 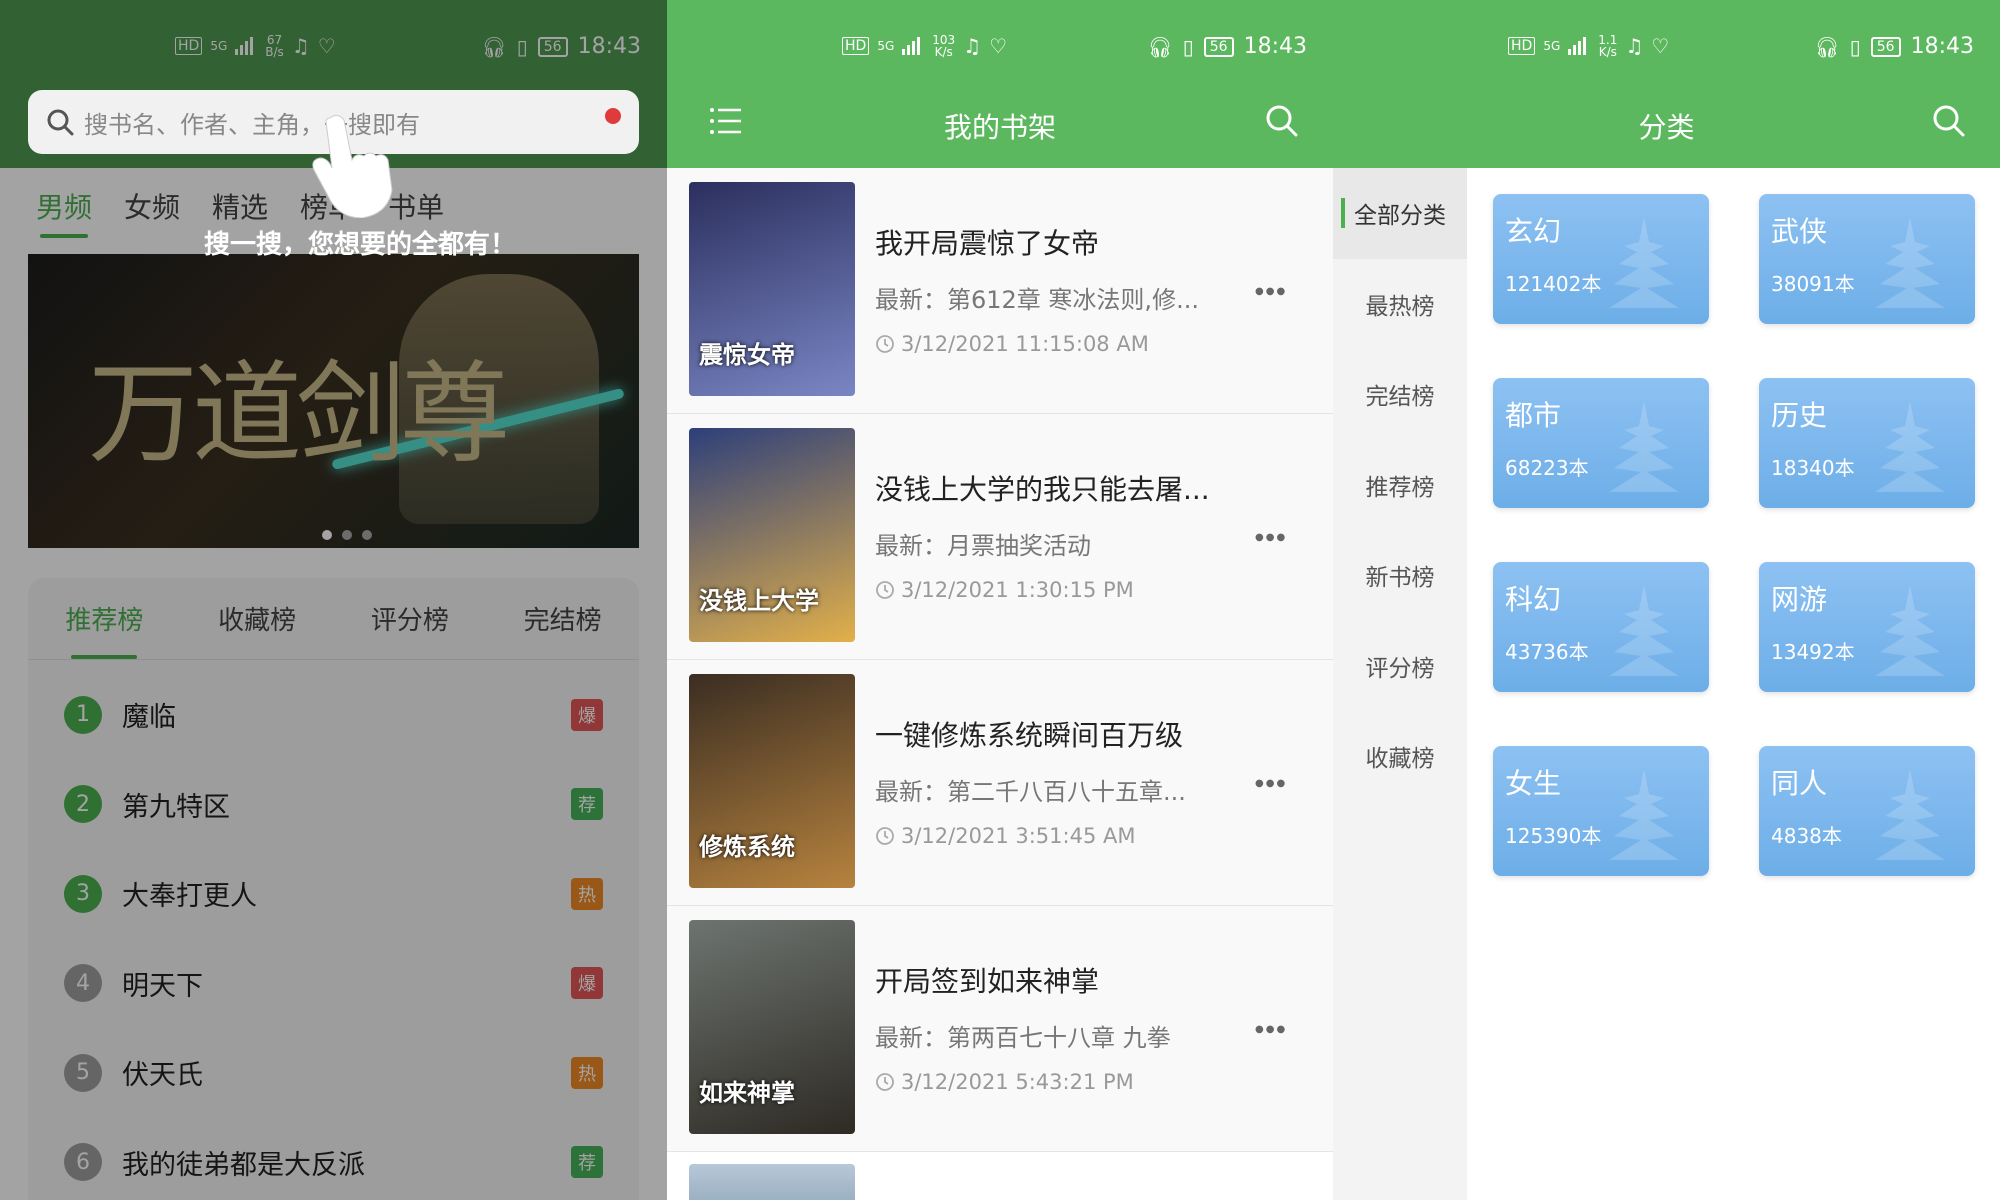 What do you see at coordinates (772, 289) in the screenshot?
I see `book-cover: 震惊女帝` at bounding box center [772, 289].